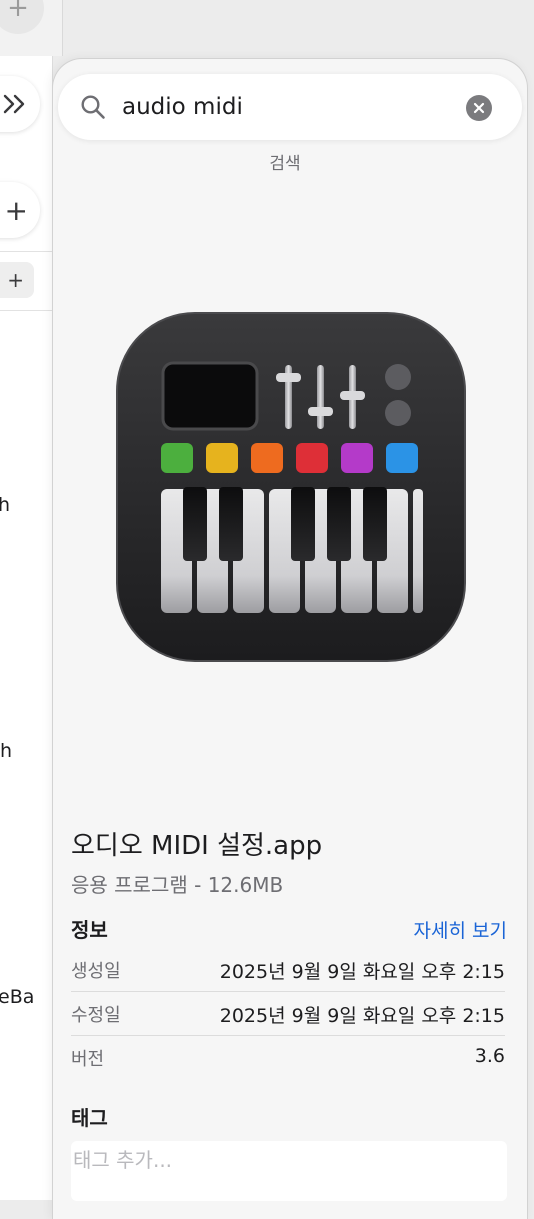 The height and width of the screenshot is (1219, 534). Describe the element at coordinates (96, 971) in the screenshot. I see `info-label: 생성일` at that location.